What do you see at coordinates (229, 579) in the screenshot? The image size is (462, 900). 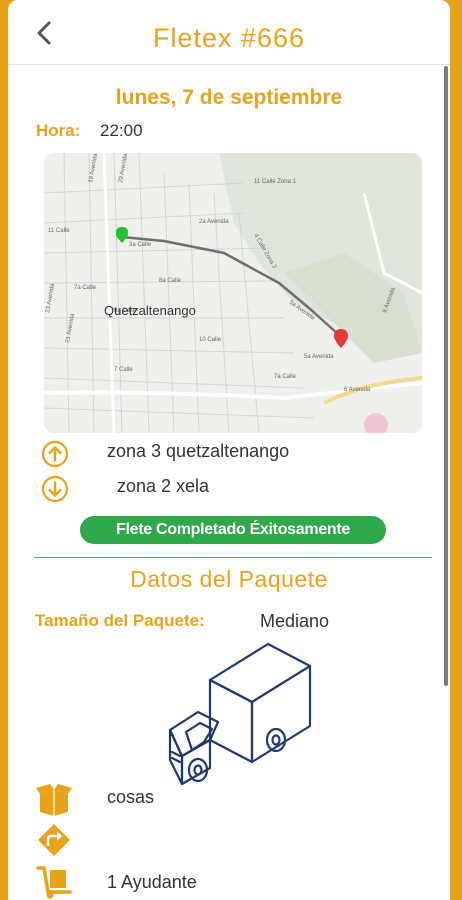 I see `section-title-package: Datos del Paquete` at bounding box center [229, 579].